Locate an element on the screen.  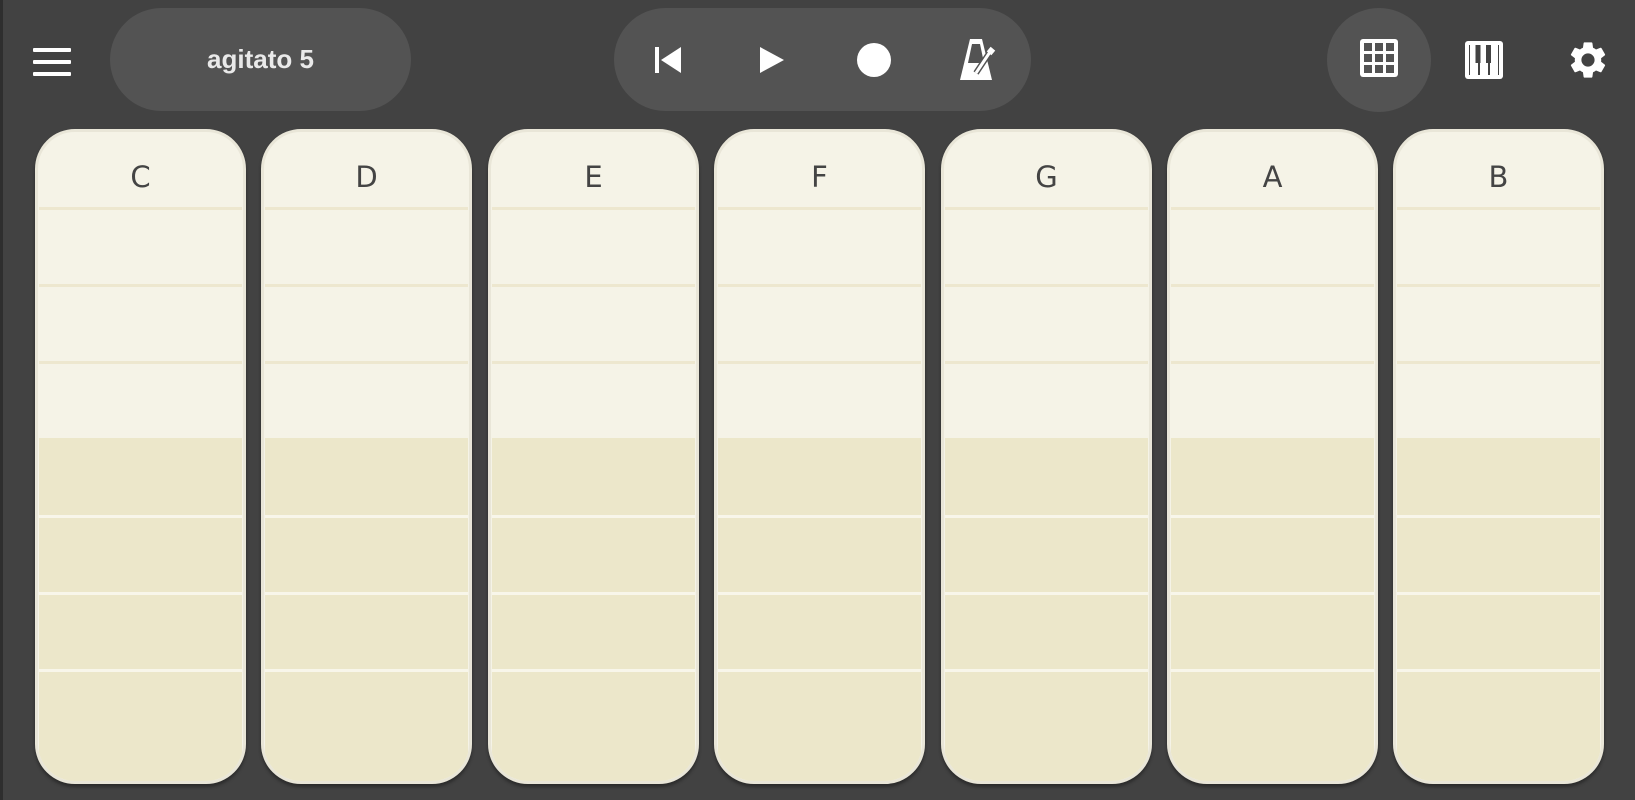
song-title: agitato 5 is located at coordinates (260, 59).